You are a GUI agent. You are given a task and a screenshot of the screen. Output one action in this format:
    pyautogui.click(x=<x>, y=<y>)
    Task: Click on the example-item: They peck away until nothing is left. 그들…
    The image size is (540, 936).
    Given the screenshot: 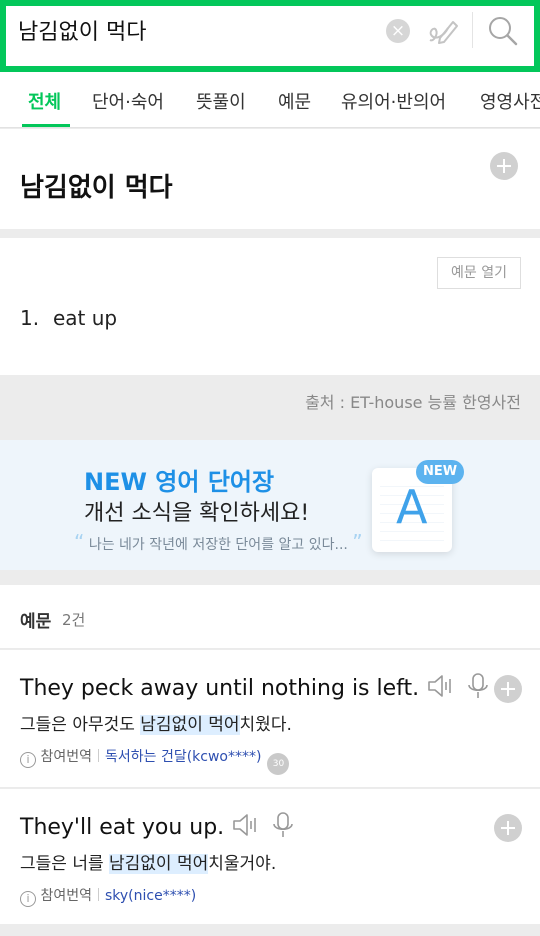 What is the action you would take?
    pyautogui.click(x=270, y=719)
    